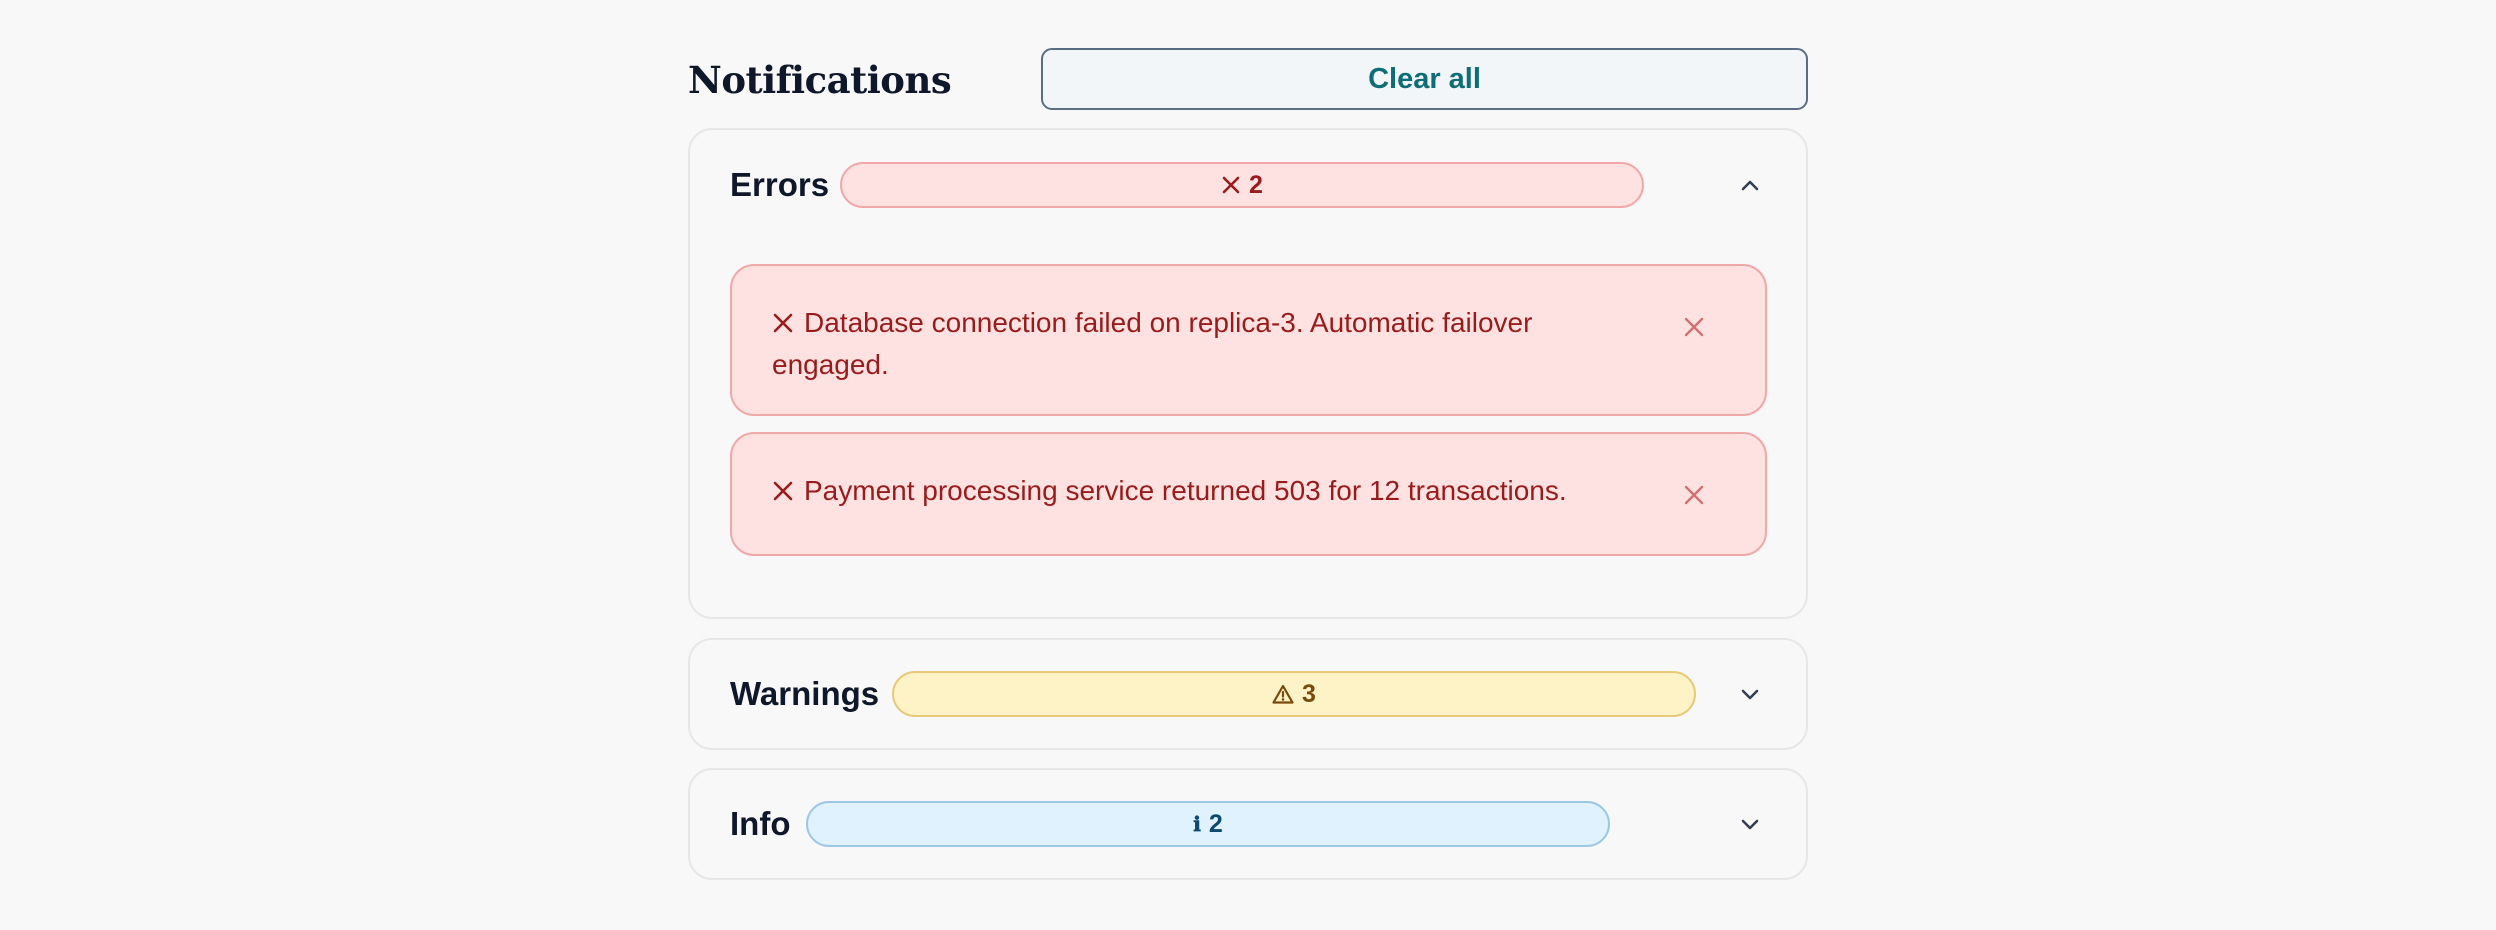 This screenshot has height=930, width=2496. I want to click on errors-section-header: Errors 2, so click(1248, 185).